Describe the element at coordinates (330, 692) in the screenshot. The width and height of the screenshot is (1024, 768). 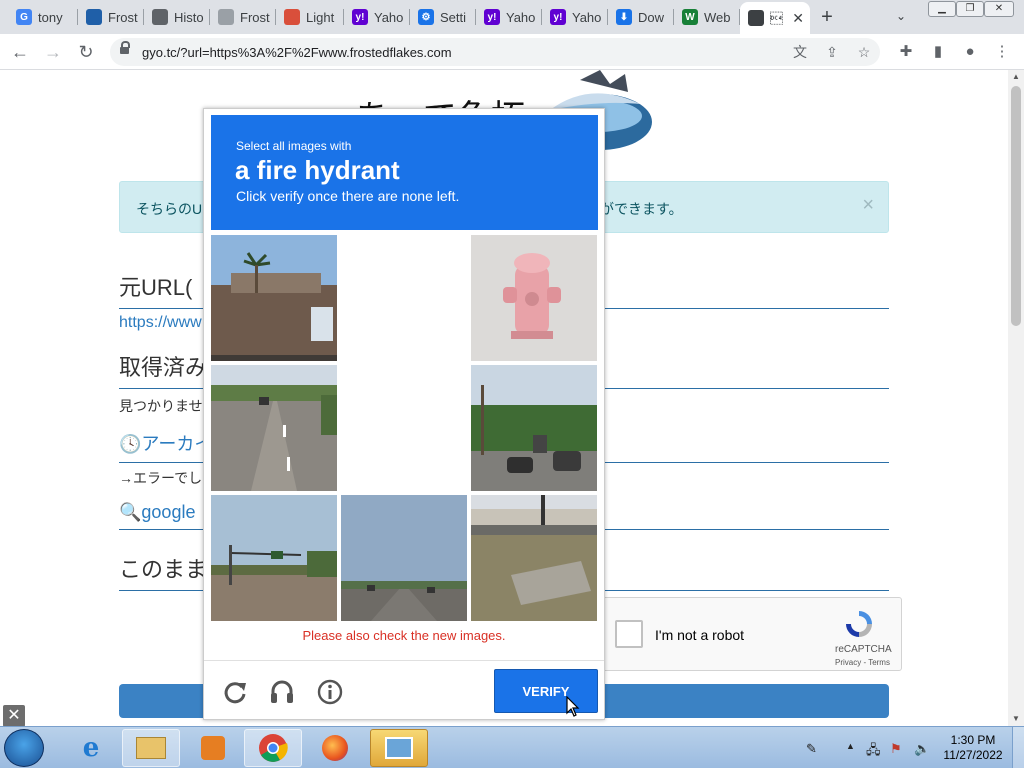
I see `info-icon` at that location.